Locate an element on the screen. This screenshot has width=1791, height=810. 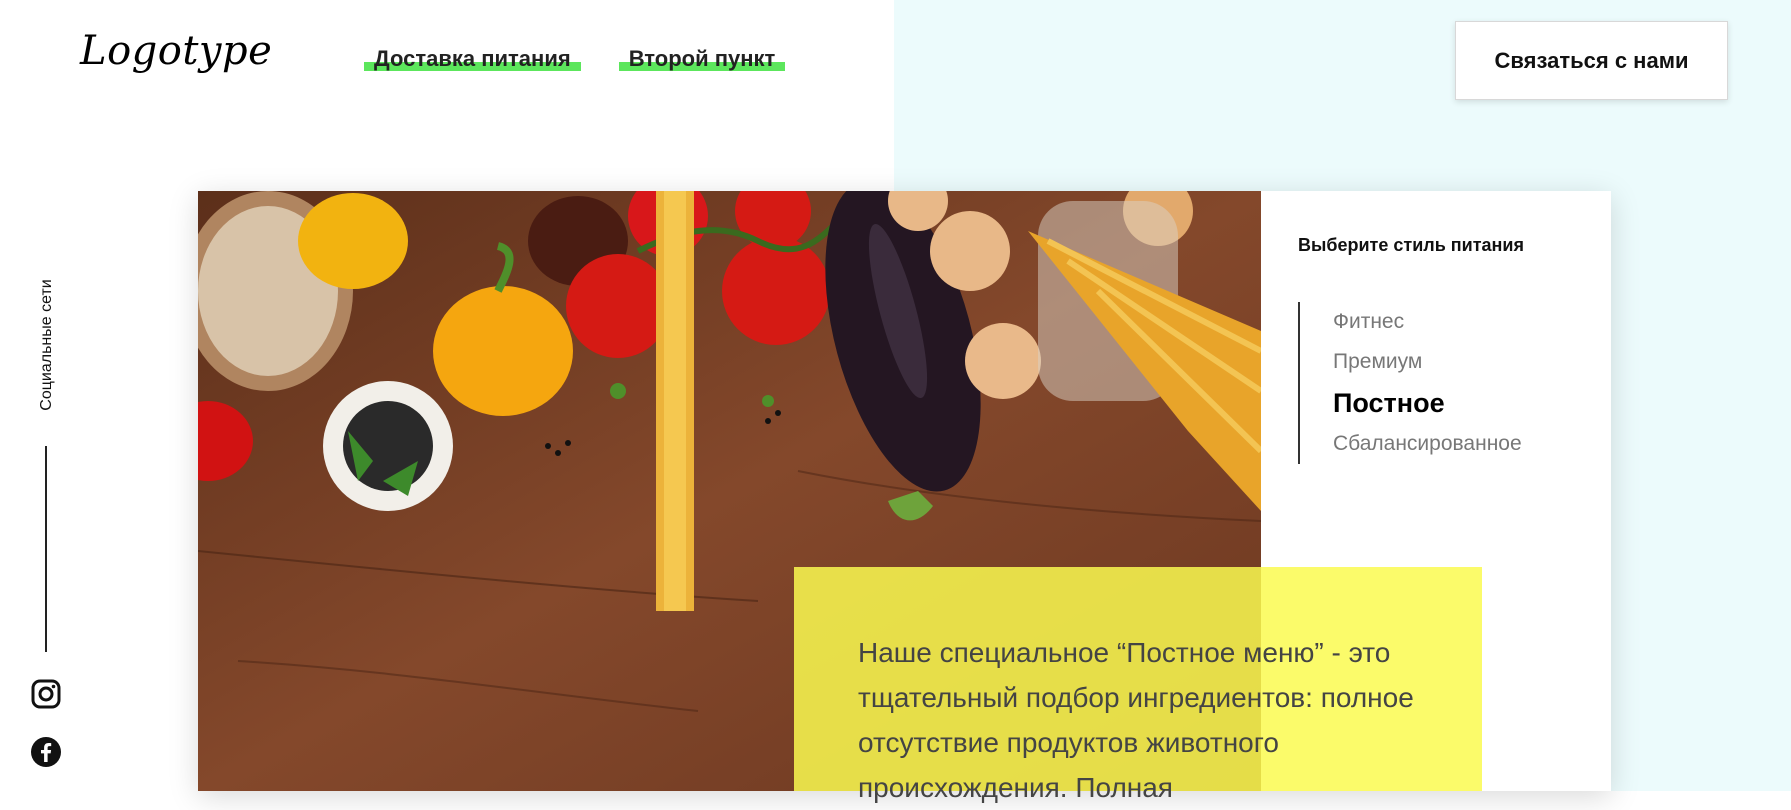
diet-style-menu: Фитнес Премиум Постное Сбалансированное is located at coordinates (1410, 383).